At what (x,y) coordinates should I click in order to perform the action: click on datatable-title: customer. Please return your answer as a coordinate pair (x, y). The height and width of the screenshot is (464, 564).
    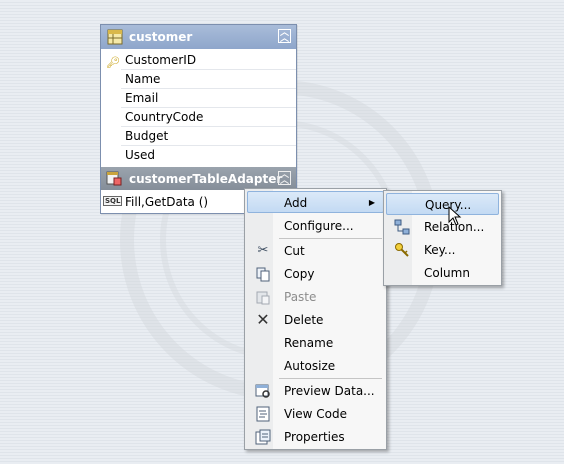
    Looking at the image, I should click on (161, 37).